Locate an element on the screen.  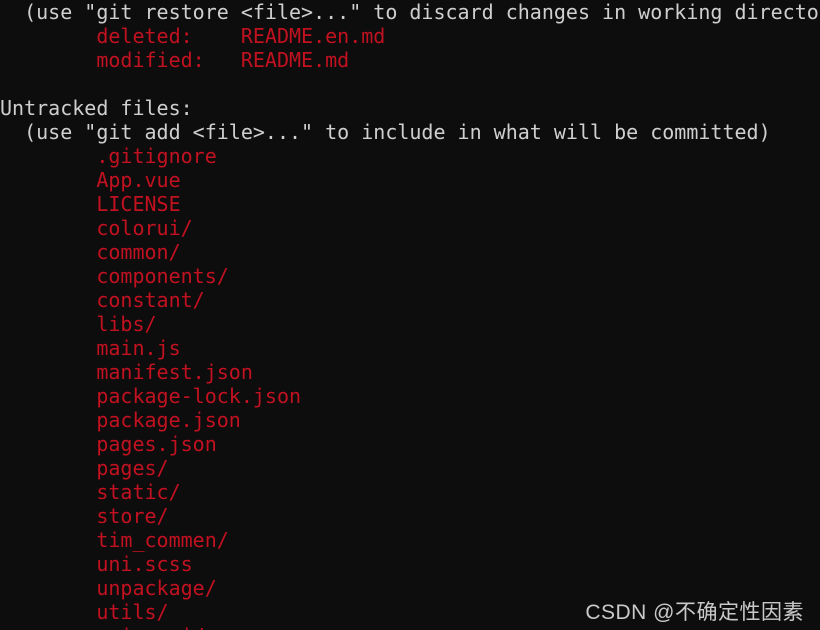
console-line: utils/ is located at coordinates (84, 612).